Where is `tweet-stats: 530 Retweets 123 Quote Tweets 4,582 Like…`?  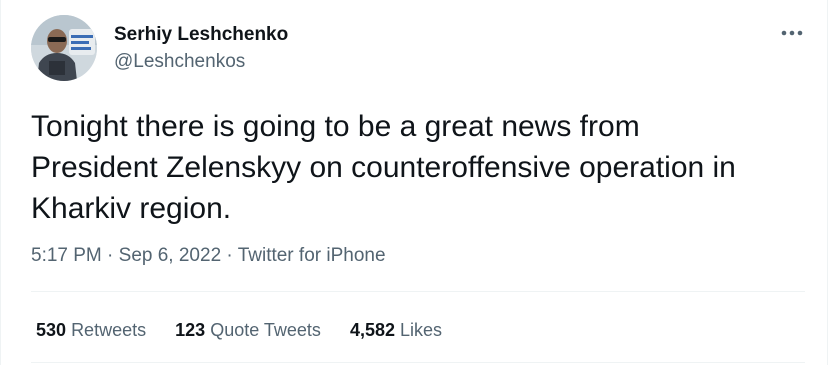 tweet-stats: 530 Retweets 123 Quote Tweets 4,582 Like… is located at coordinates (251, 330).